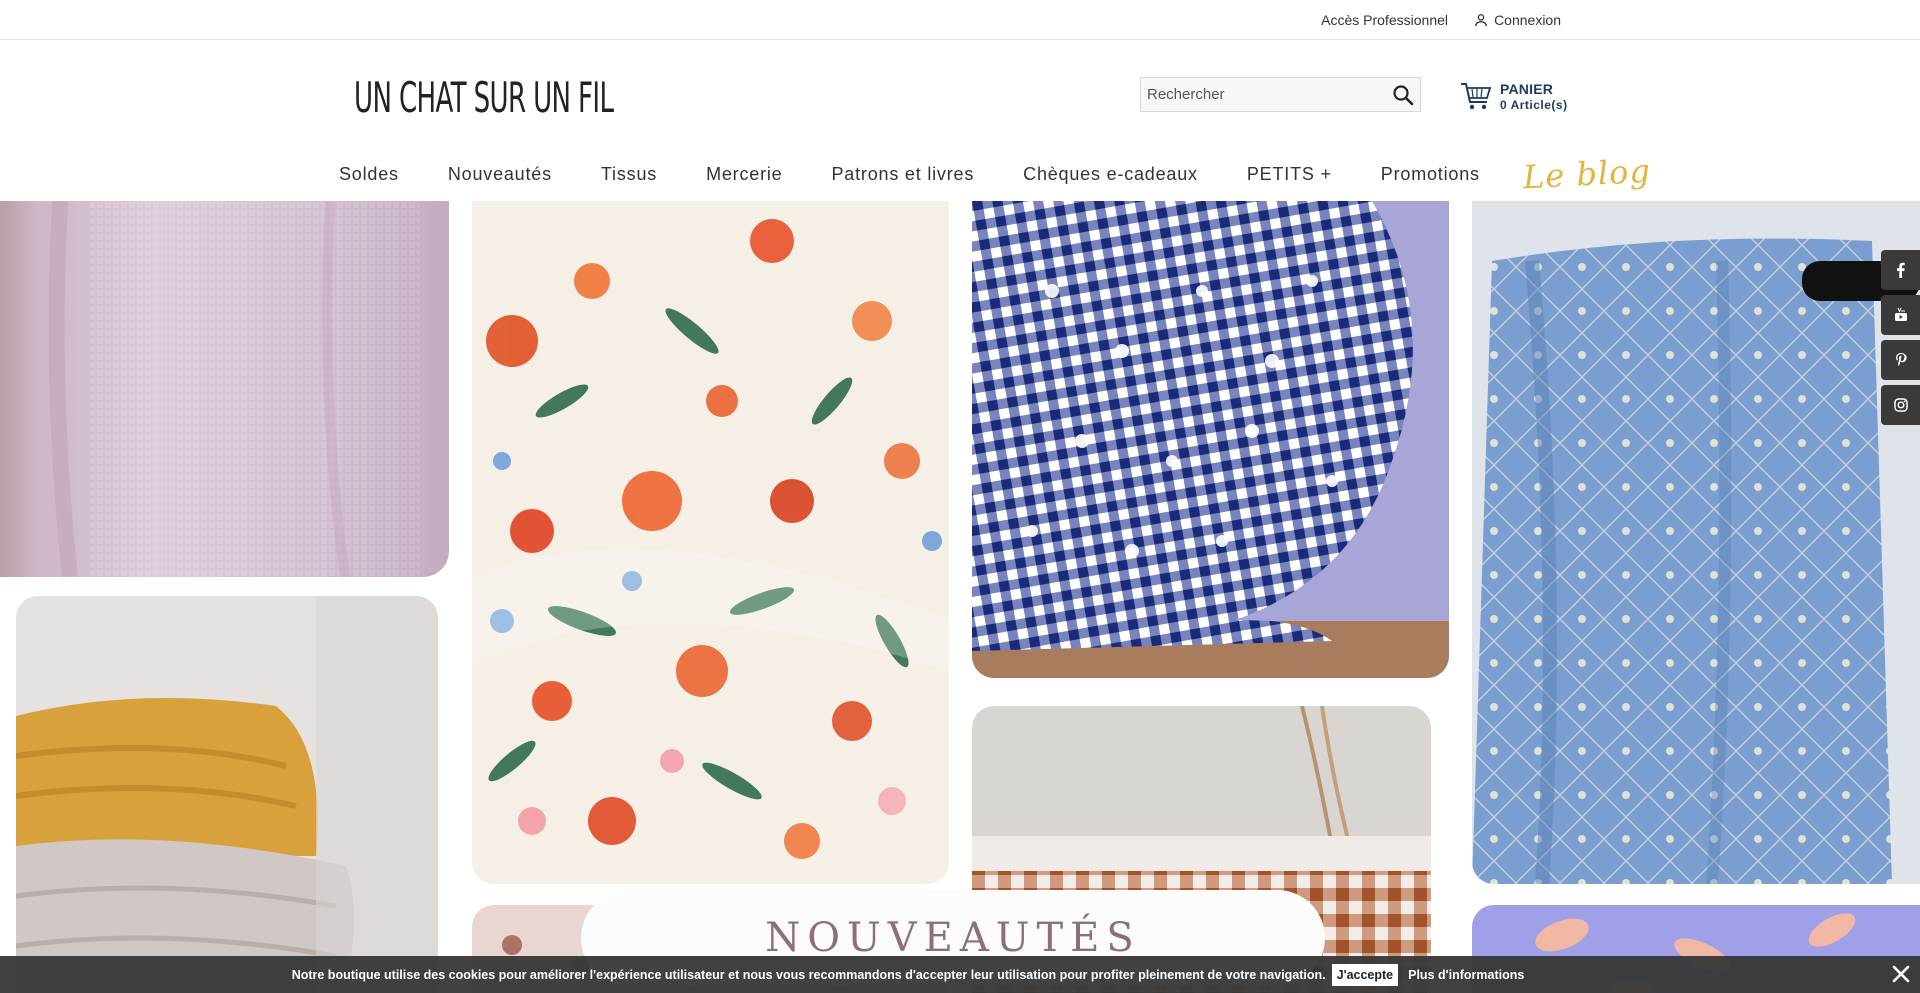 This screenshot has height=993, width=1920. What do you see at coordinates (1481, 20) in the screenshot?
I see `user-icon` at bounding box center [1481, 20].